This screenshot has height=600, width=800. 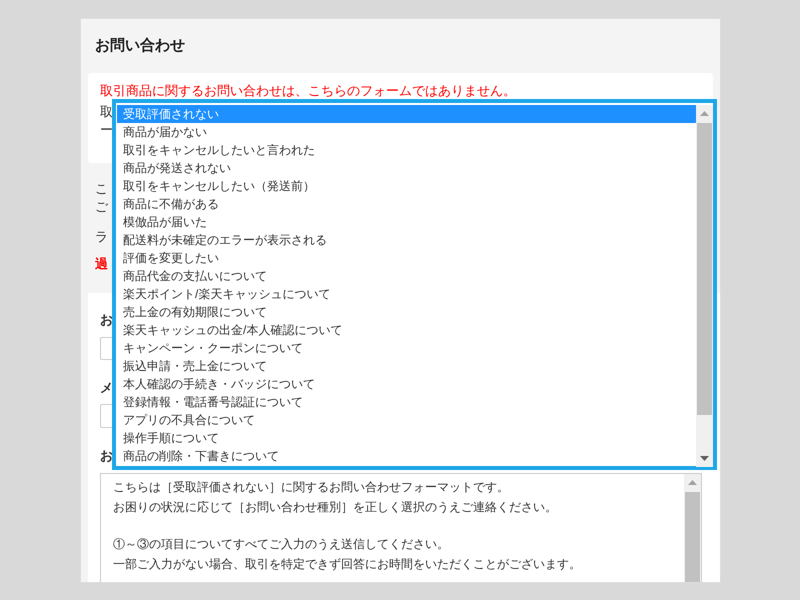 What do you see at coordinates (406, 312) in the screenshot?
I see `dropdown-option: 売上金の有効期限について` at bounding box center [406, 312].